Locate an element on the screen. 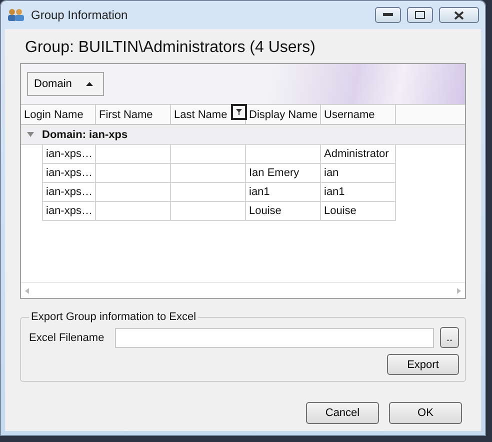 This screenshot has width=492, height=442. filter-icon is located at coordinates (239, 112).